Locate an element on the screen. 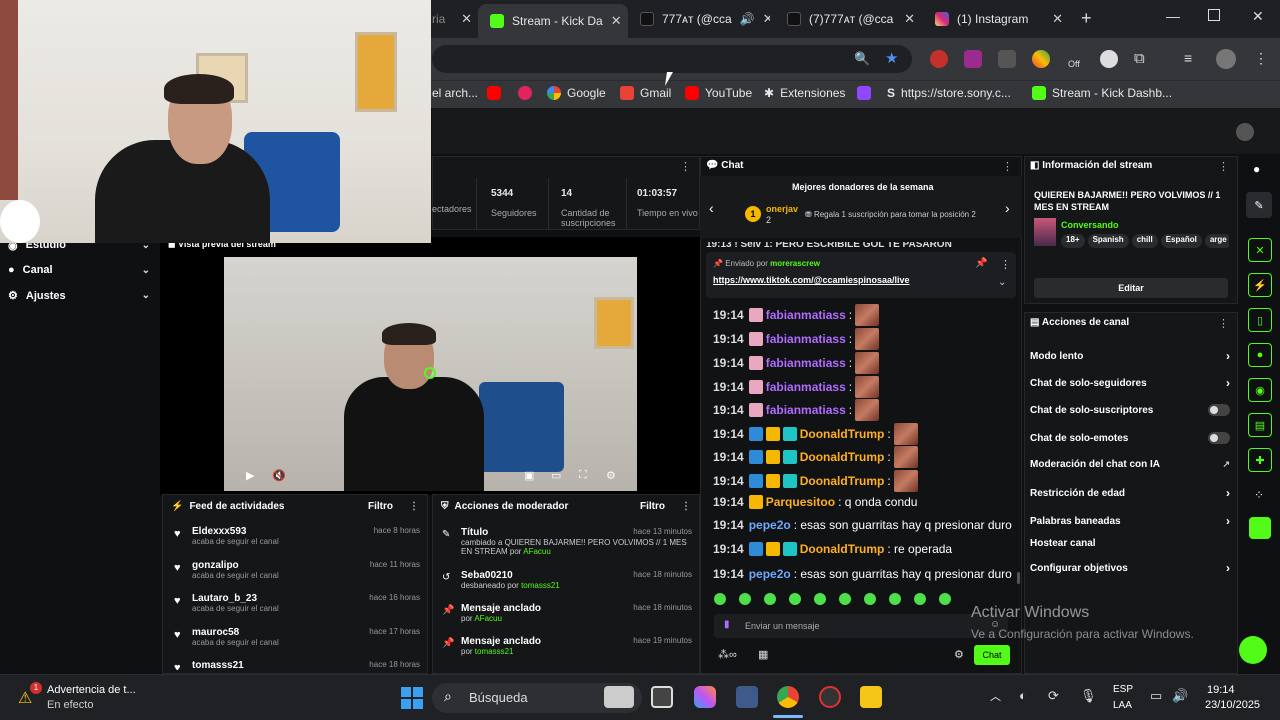 The width and height of the screenshot is (1280, 720). display-icon: ▭ is located at coordinates (1156, 696).